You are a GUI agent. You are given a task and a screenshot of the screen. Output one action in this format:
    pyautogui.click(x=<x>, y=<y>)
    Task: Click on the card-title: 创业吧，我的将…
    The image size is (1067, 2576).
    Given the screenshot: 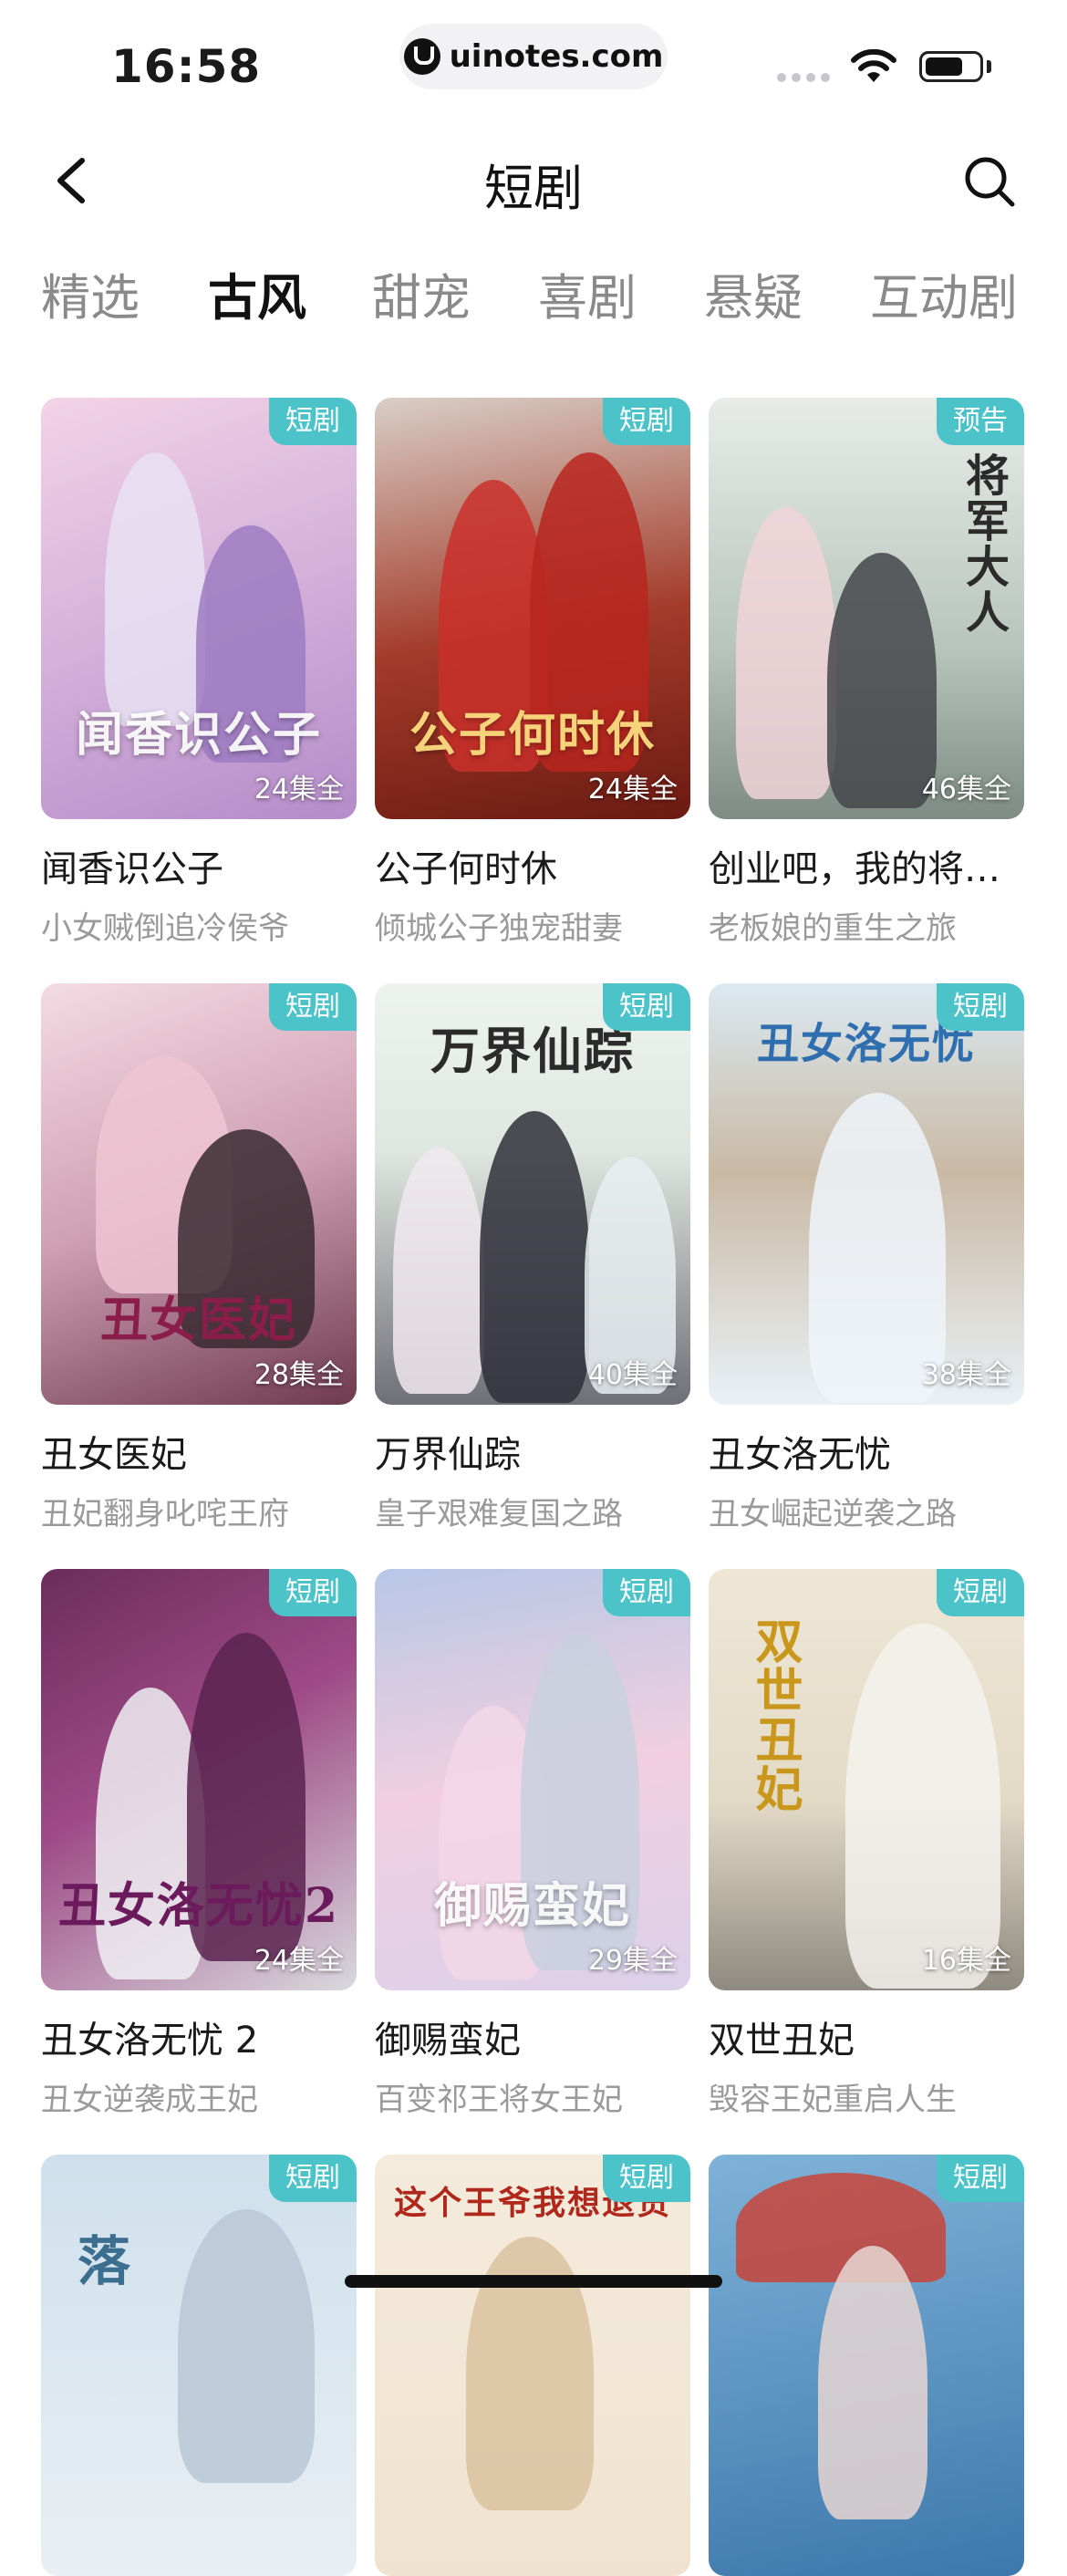 What is the action you would take?
    pyautogui.click(x=854, y=869)
    